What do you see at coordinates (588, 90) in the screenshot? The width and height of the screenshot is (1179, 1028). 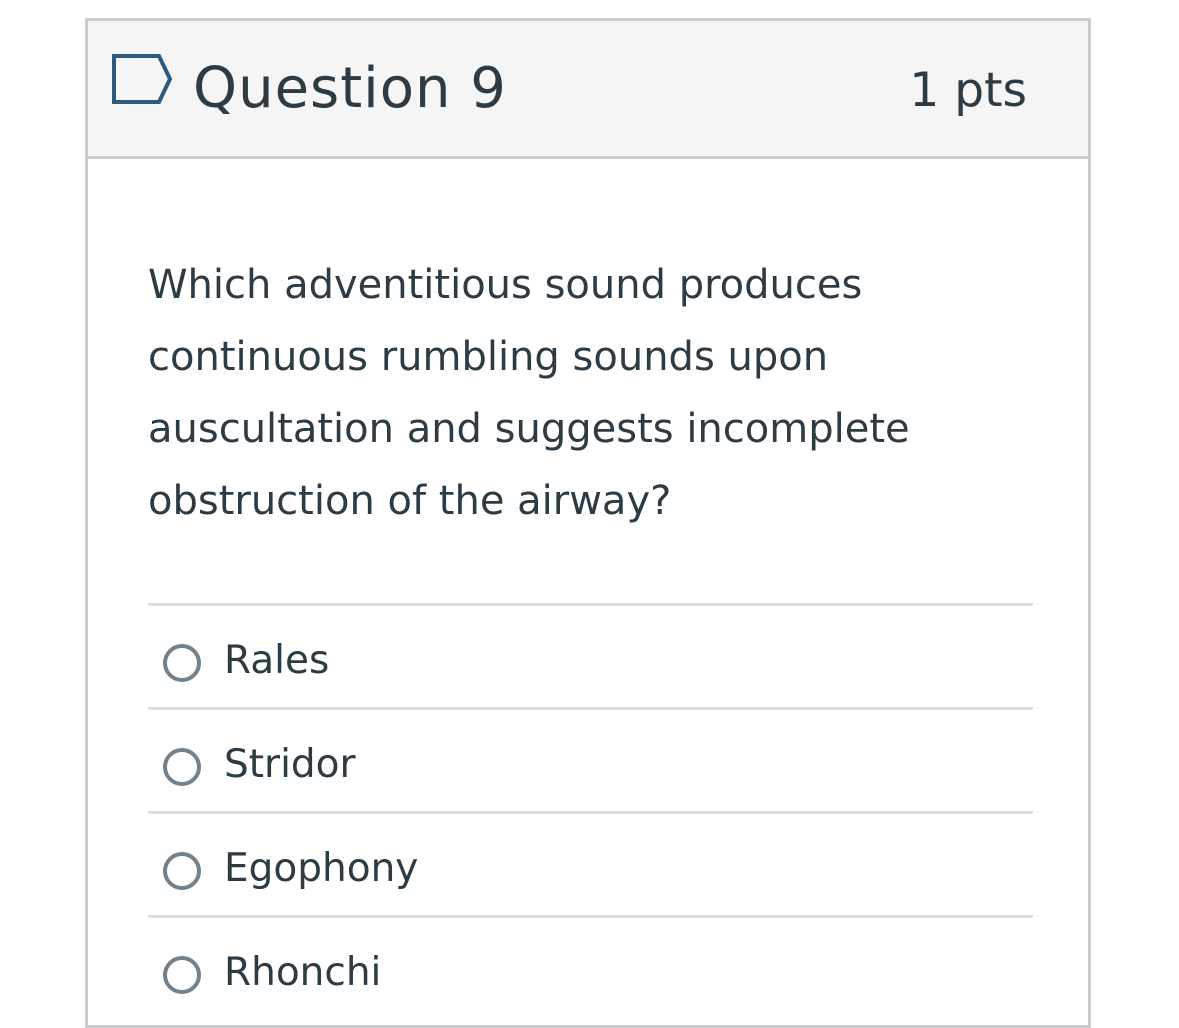 I see `question-header: Question 9 1 pts` at bounding box center [588, 90].